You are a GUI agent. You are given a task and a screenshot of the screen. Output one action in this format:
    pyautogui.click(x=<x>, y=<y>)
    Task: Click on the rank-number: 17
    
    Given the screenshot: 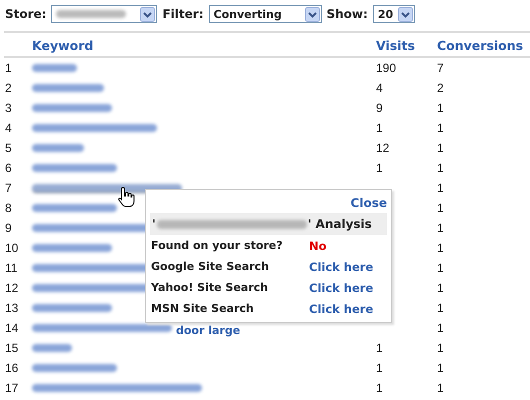 What is the action you would take?
    pyautogui.click(x=11, y=388)
    